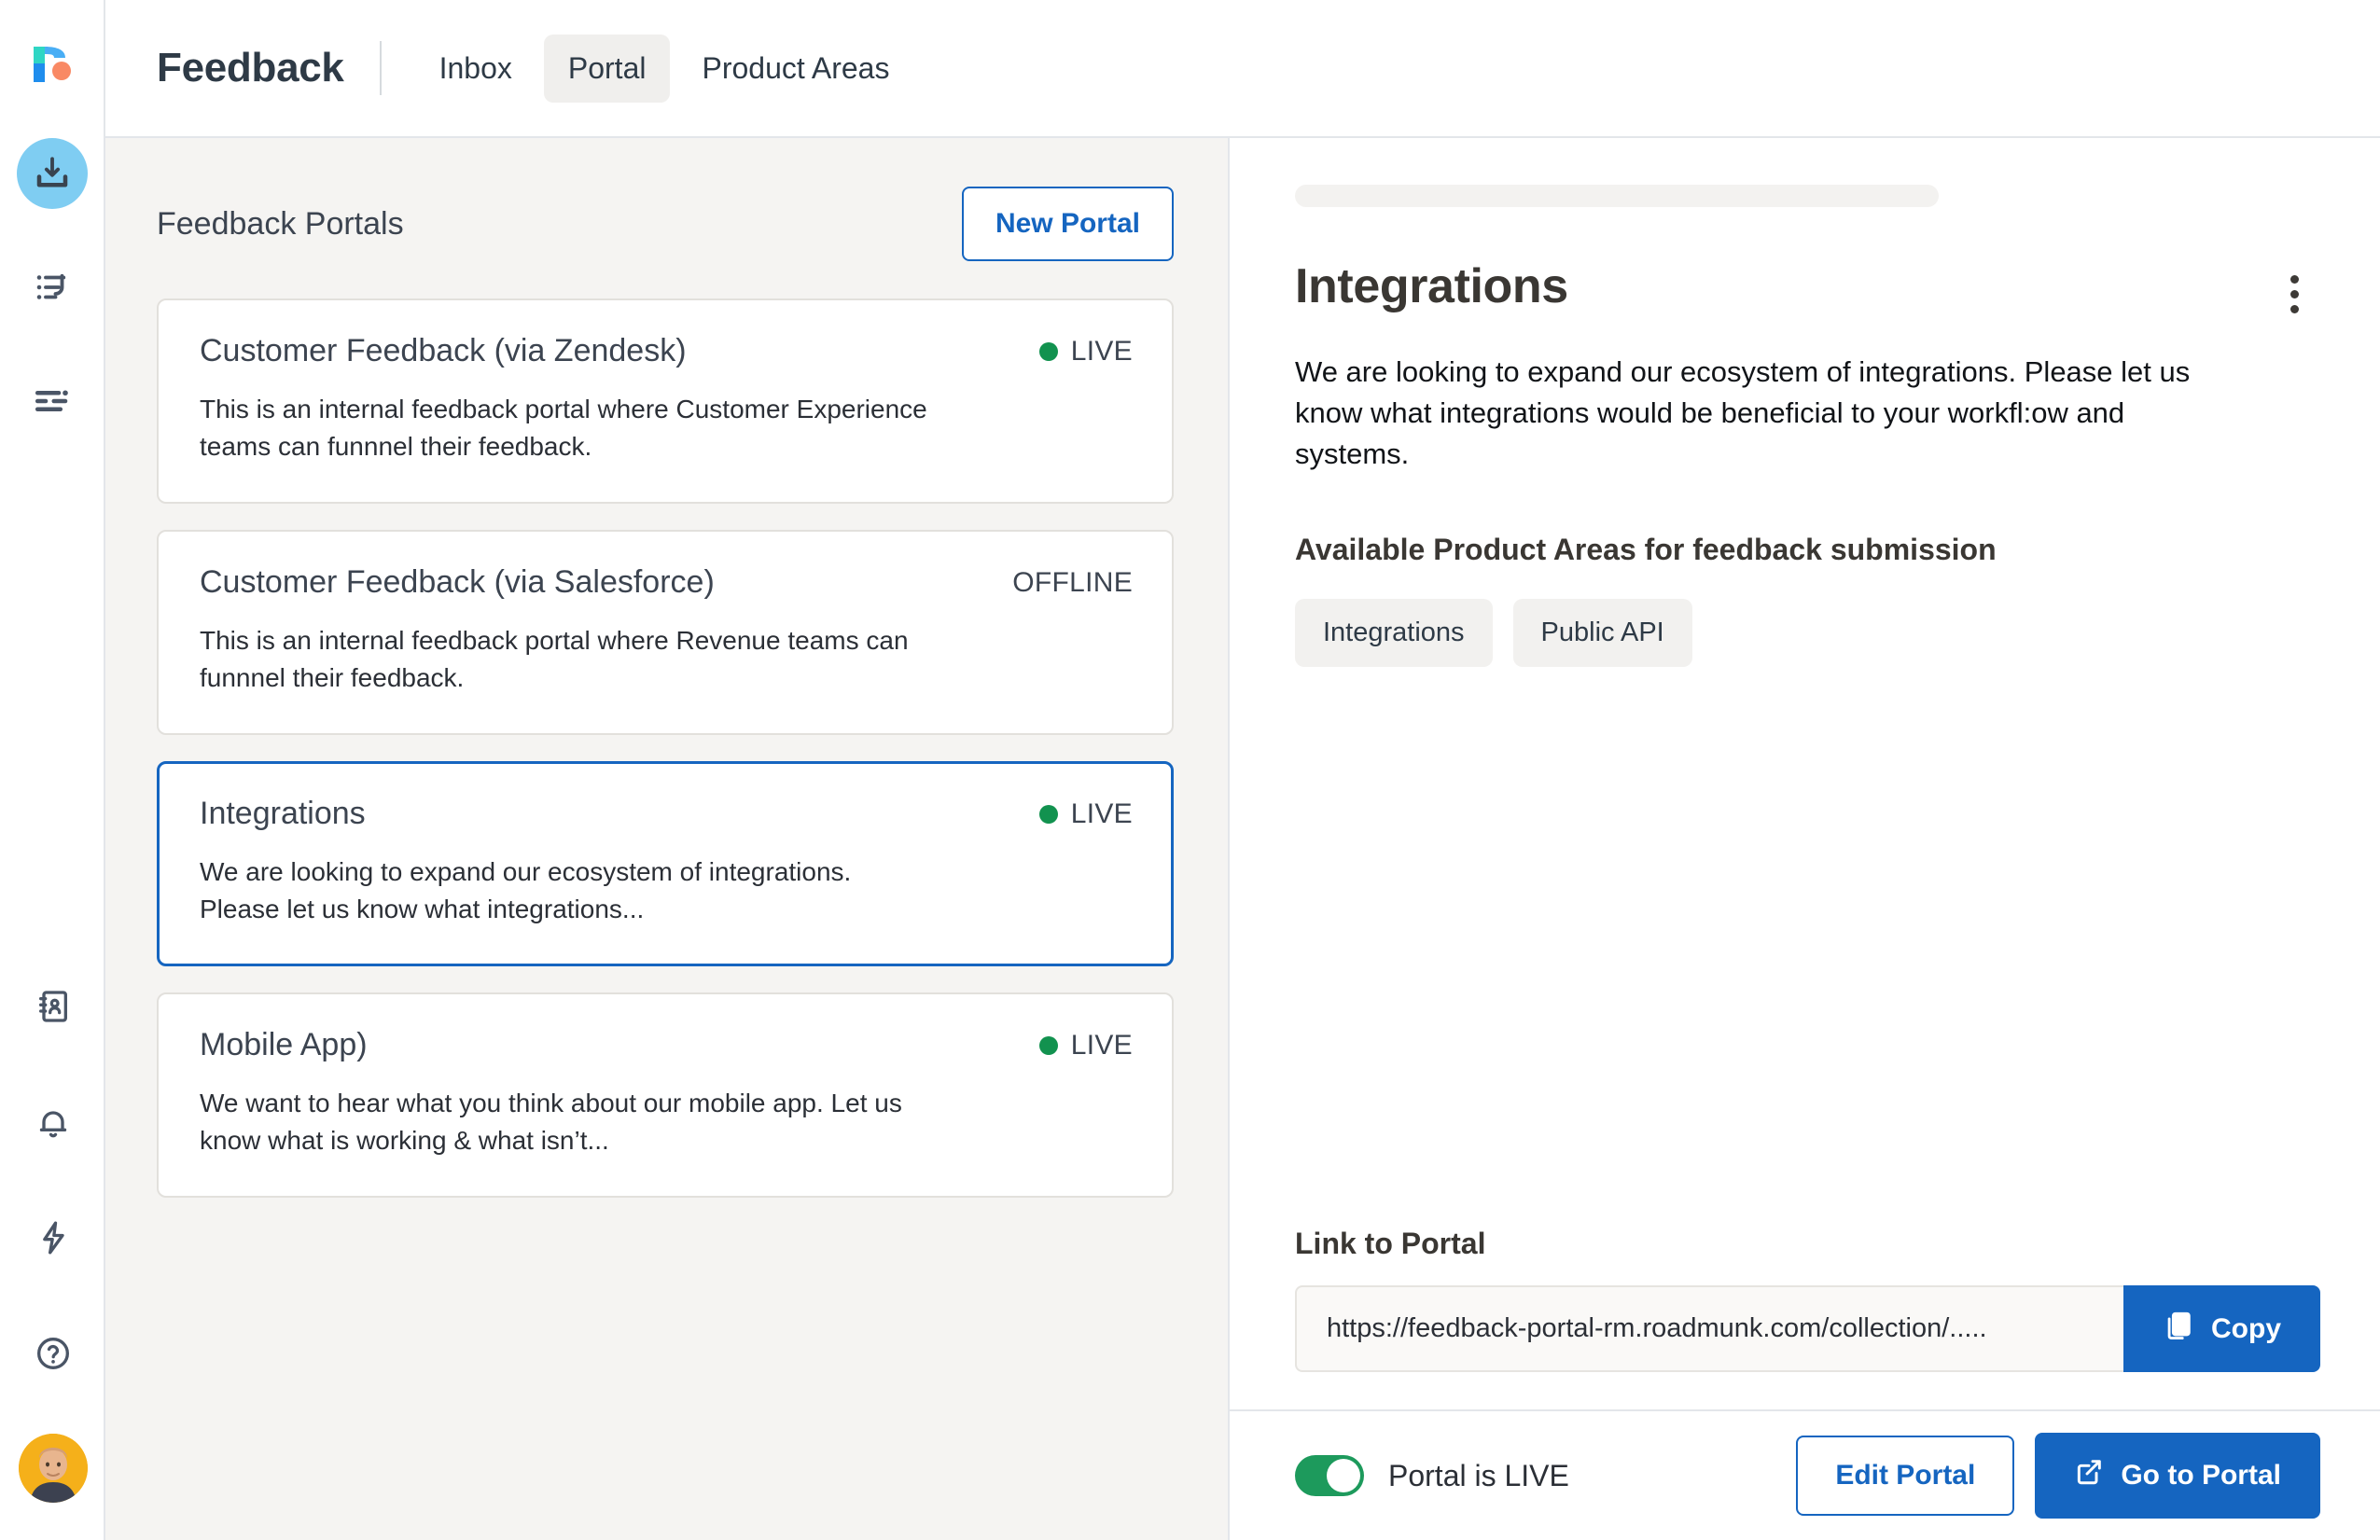 The height and width of the screenshot is (1540, 2380). Describe the element at coordinates (250, 67) in the screenshot. I see `page-title: Feedback` at that location.